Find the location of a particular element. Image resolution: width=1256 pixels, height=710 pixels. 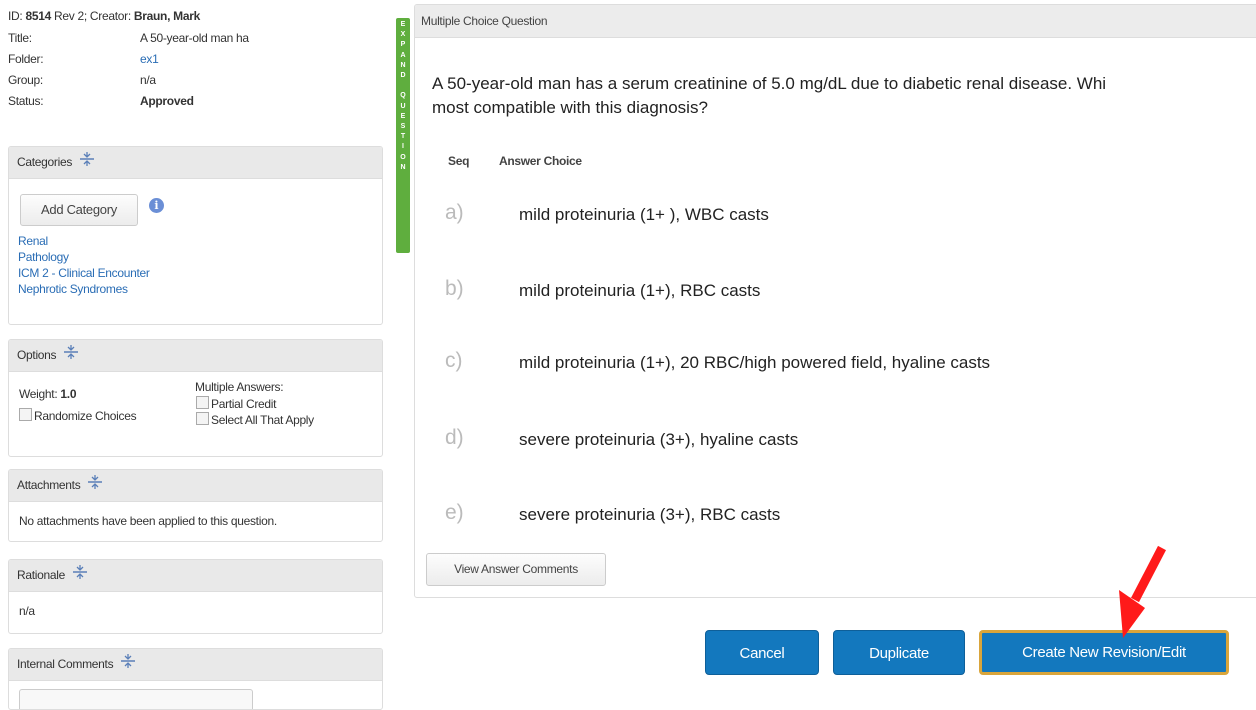

select-all-option: Select All That Apply is located at coordinates (255, 419).